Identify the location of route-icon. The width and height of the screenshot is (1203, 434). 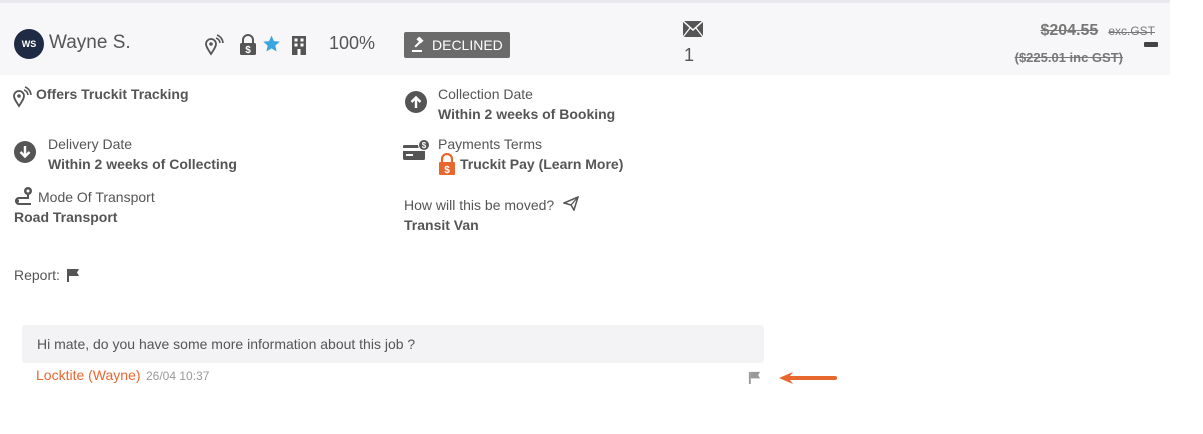
(23, 196).